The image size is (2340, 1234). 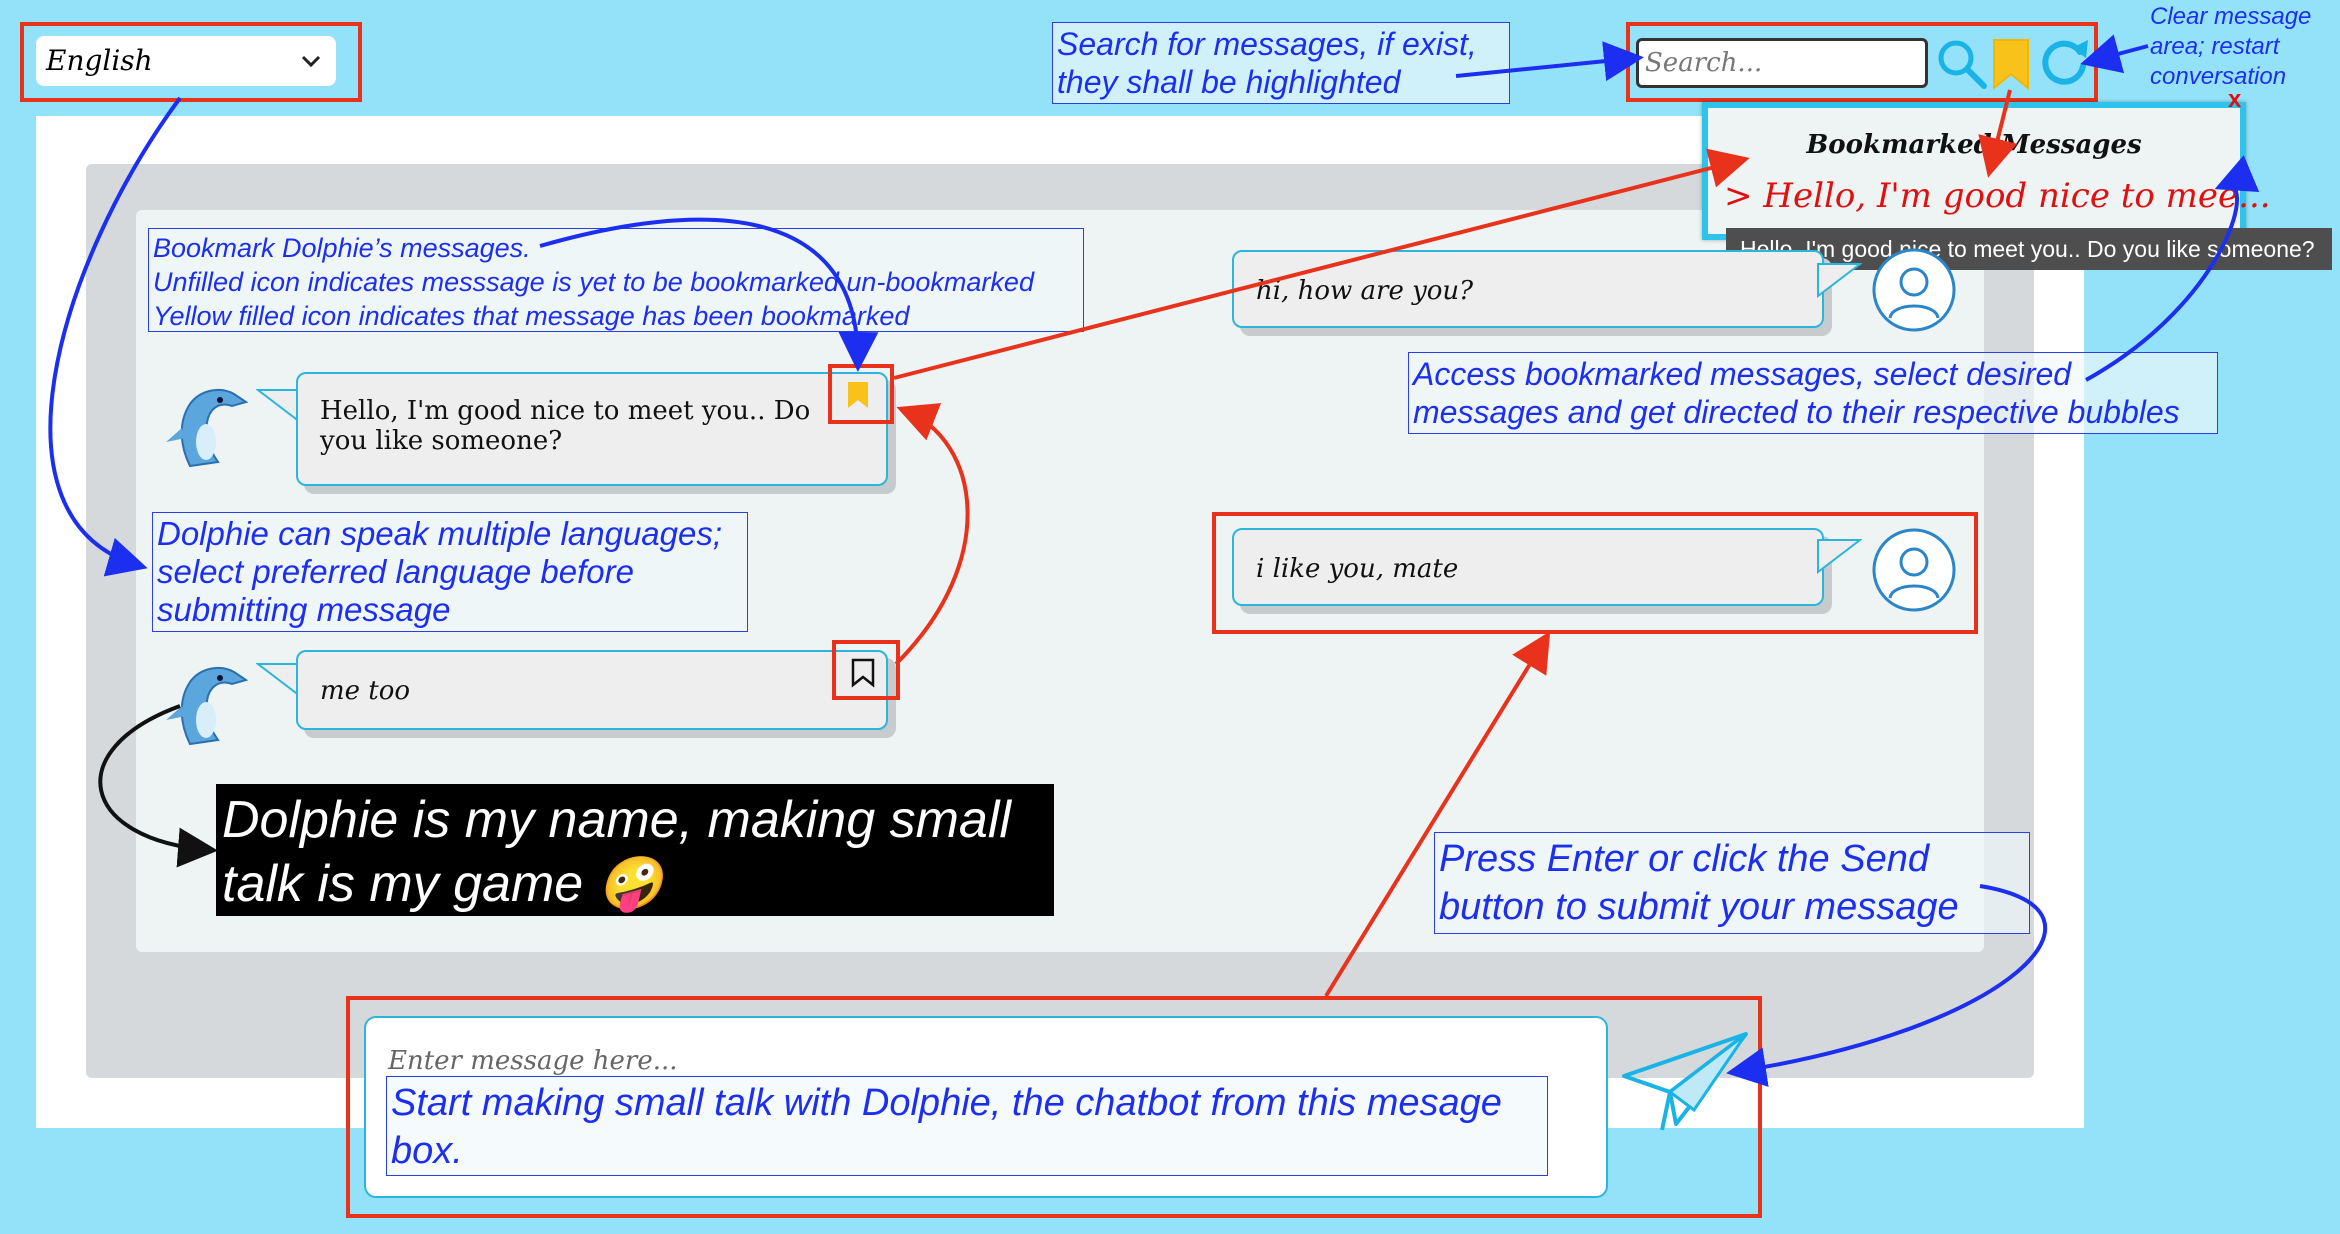 I want to click on message-text: me too, so click(x=365, y=691).